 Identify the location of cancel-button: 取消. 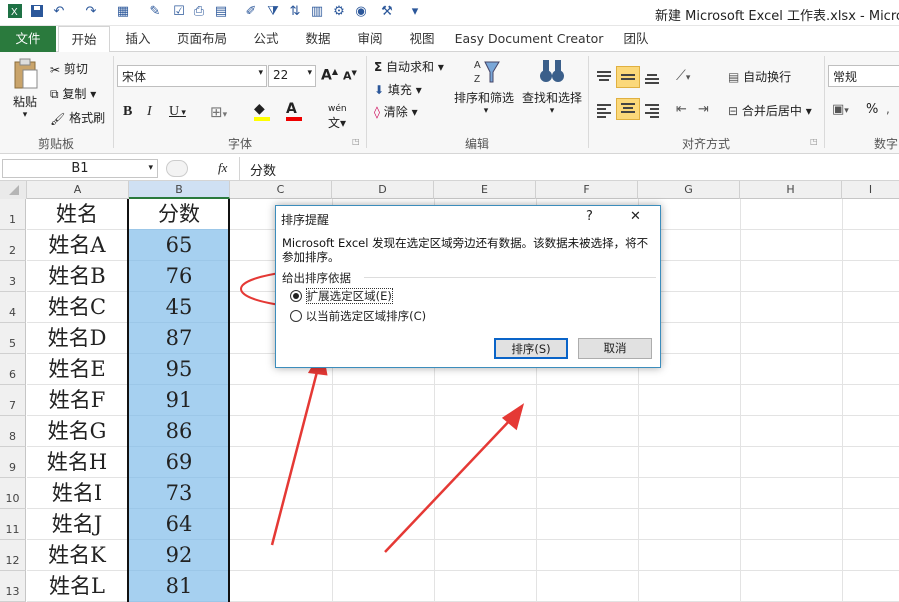
(615, 348).